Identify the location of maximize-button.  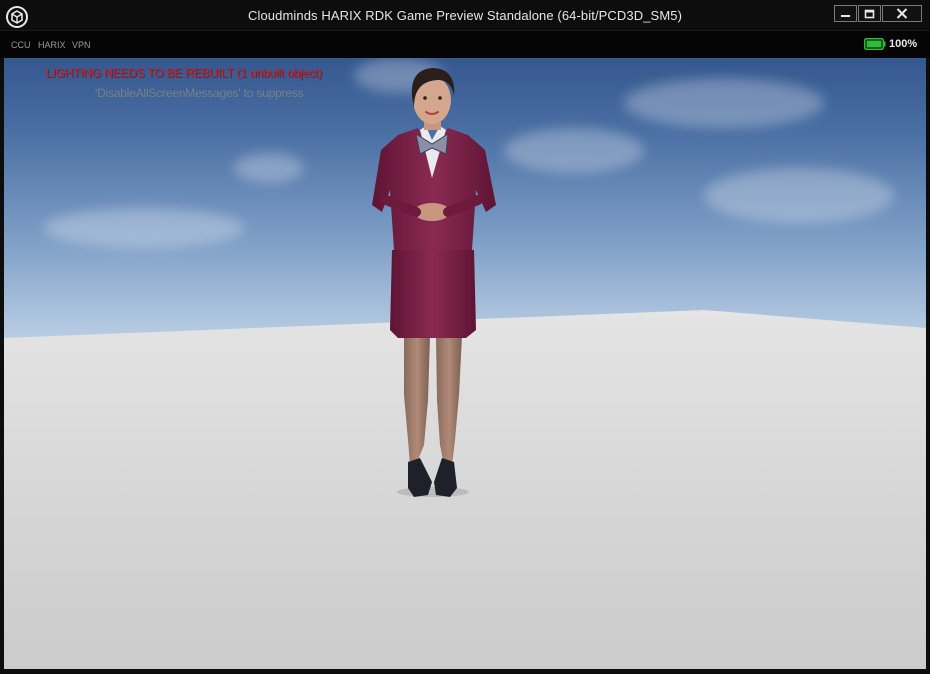
(869, 13).